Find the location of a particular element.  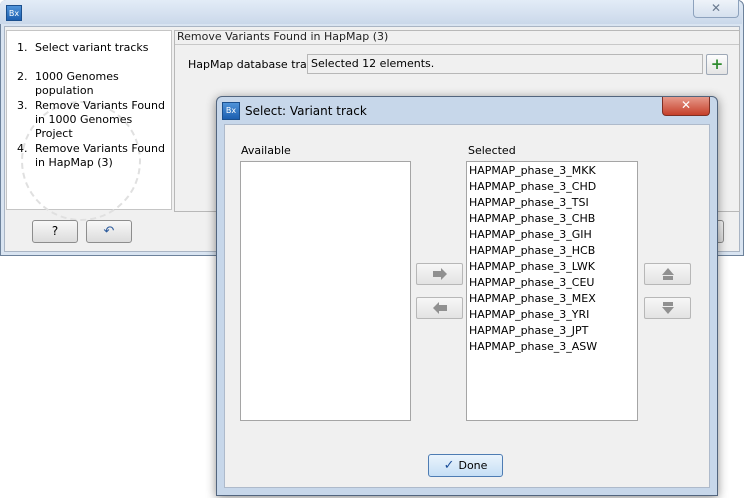

list-item: HAPMAP_phase_3_ASW is located at coordinates (553, 347).